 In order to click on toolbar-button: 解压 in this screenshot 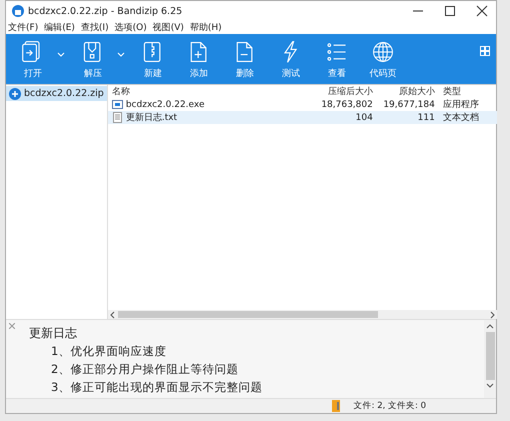, I will do `click(93, 58)`.